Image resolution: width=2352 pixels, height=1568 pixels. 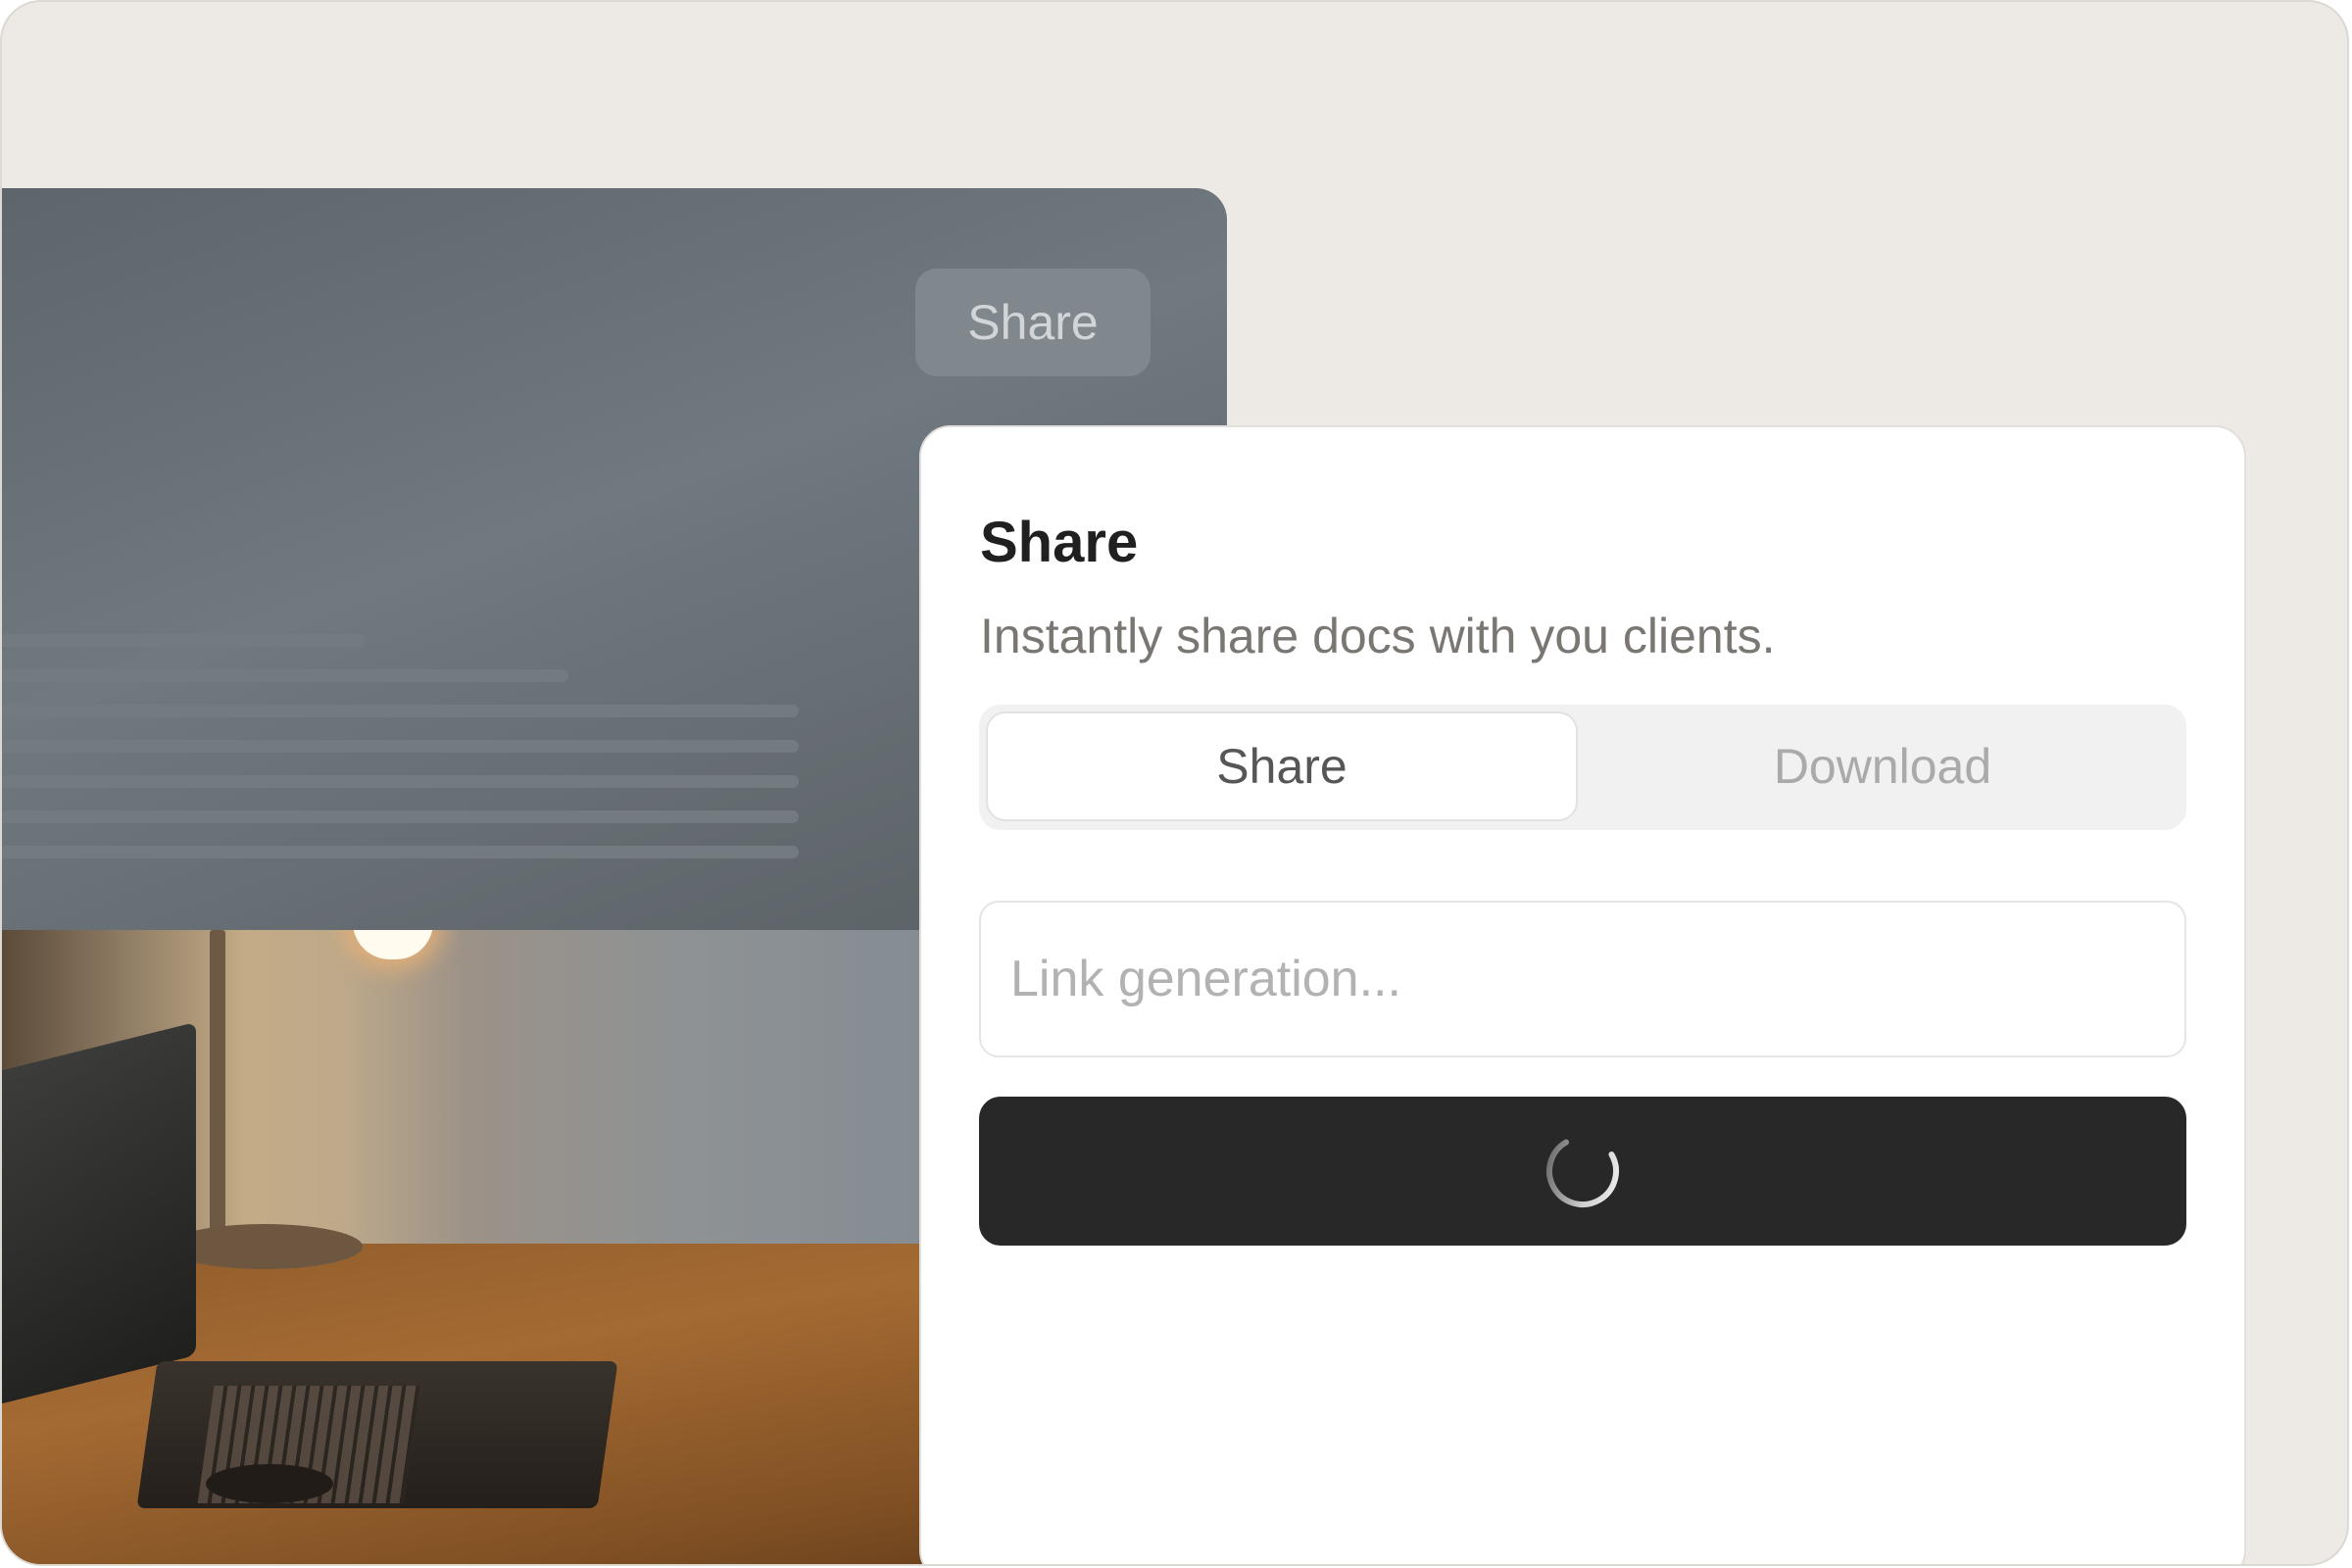 What do you see at coordinates (1282, 766) in the screenshot?
I see `tab-share: Share` at bounding box center [1282, 766].